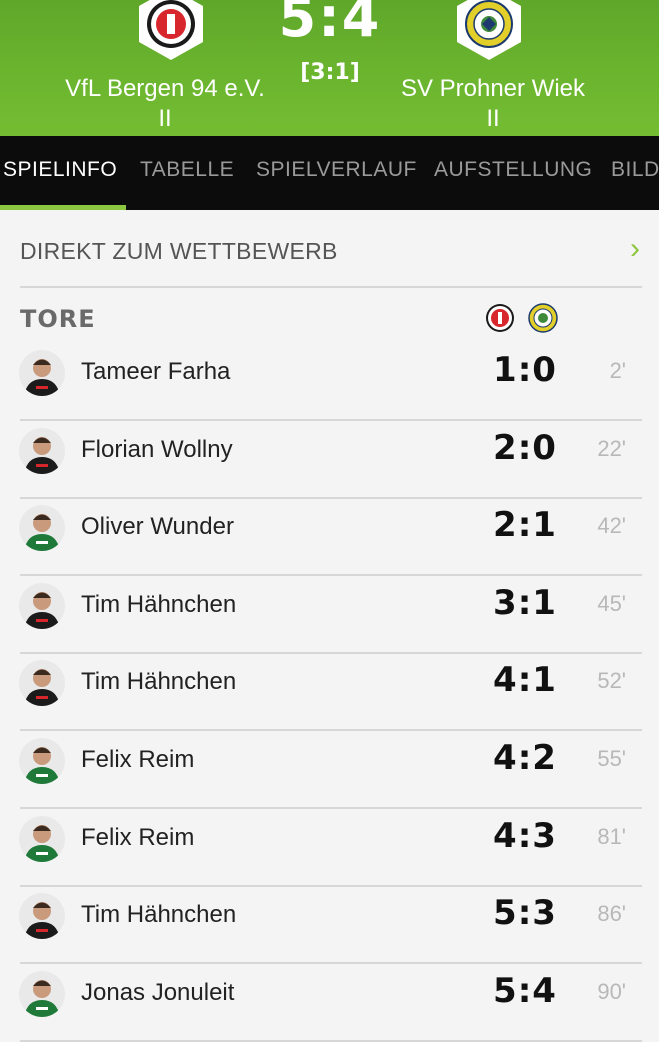 The height and width of the screenshot is (1042, 659). Describe the element at coordinates (336, 170) in the screenshot. I see `tab-spielverlauf: SPIELVERLAUF` at that location.